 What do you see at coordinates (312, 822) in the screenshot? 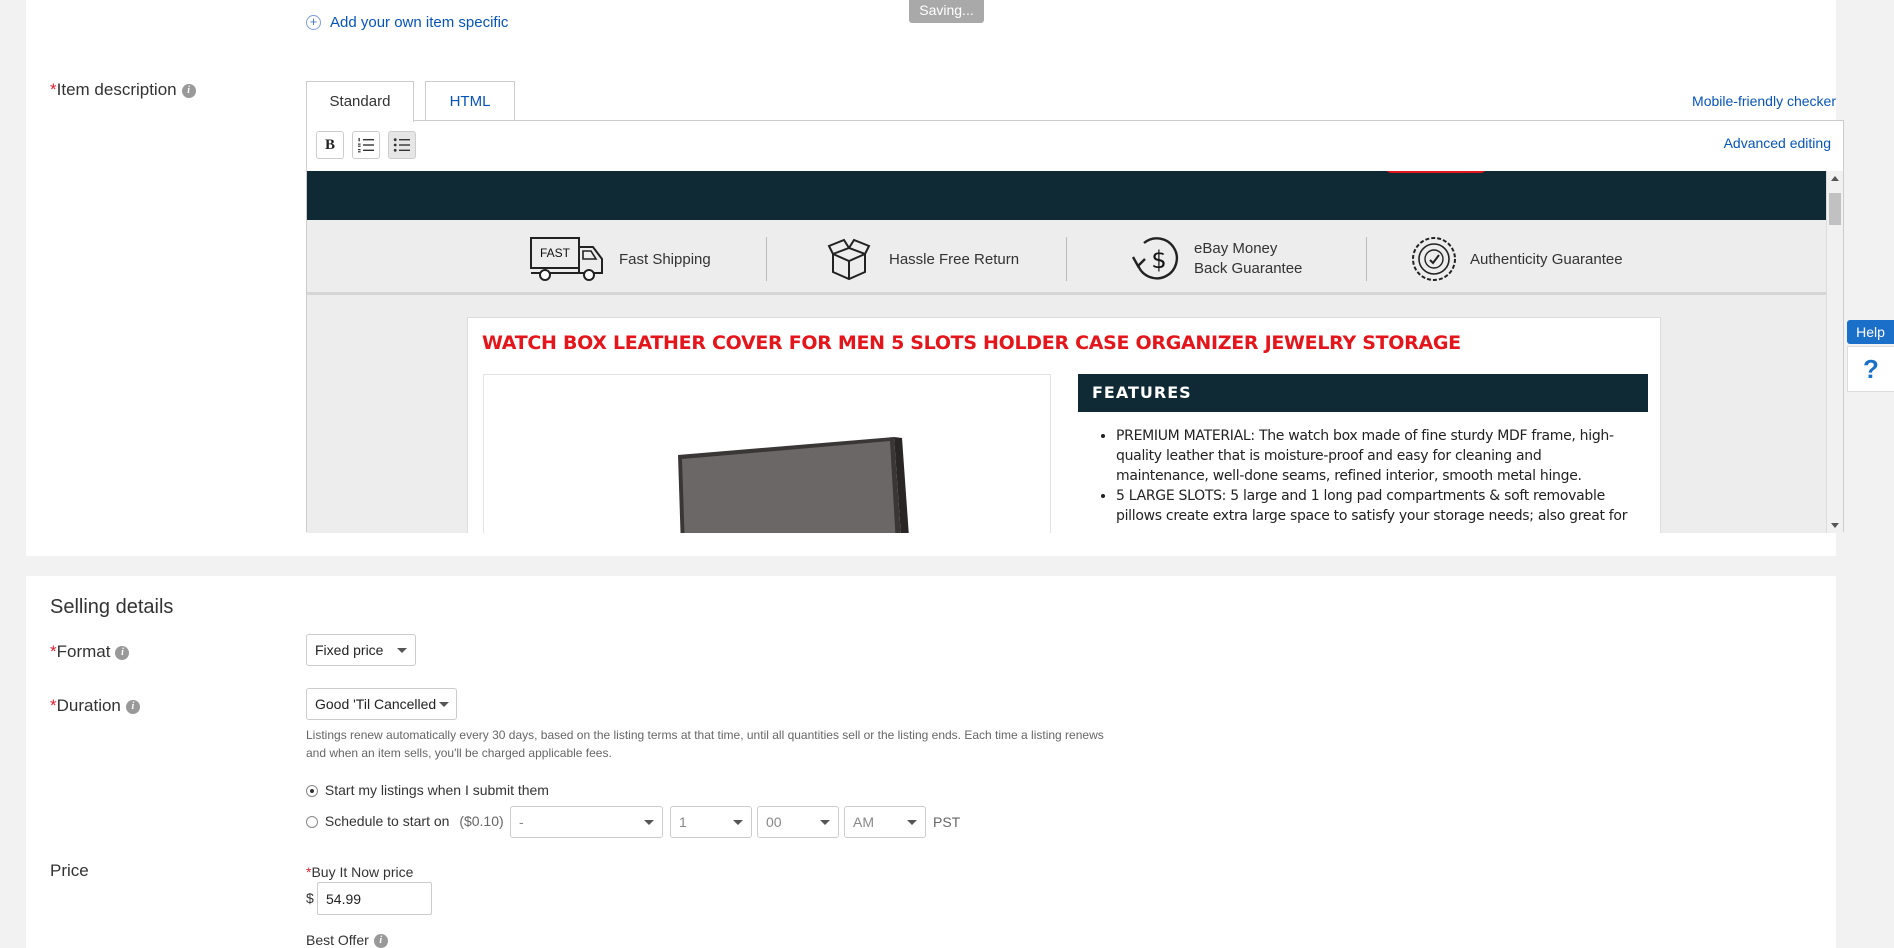
I see `schedule-radio` at bounding box center [312, 822].